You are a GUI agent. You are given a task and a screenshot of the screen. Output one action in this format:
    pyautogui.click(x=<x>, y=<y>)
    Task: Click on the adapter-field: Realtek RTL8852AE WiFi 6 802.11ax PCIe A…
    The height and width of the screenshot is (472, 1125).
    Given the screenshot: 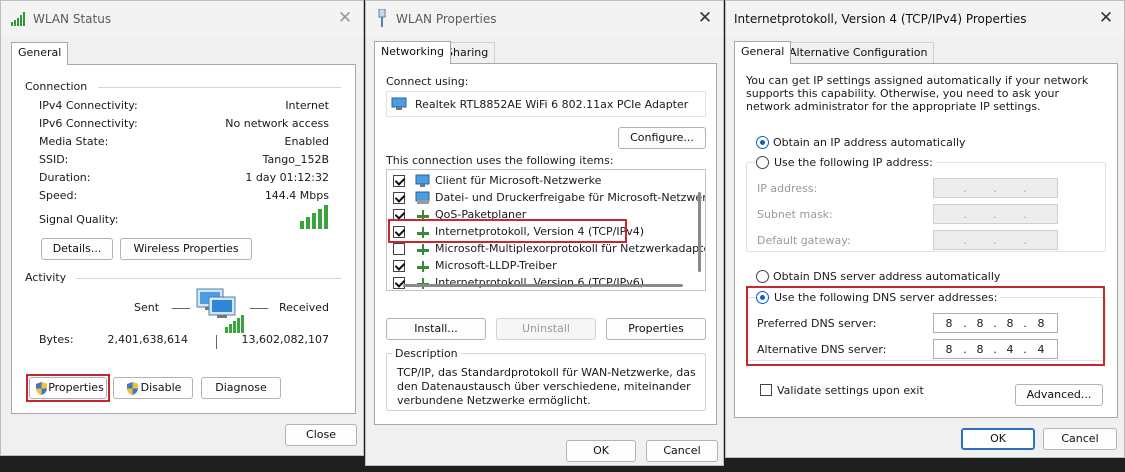 What is the action you would take?
    pyautogui.click(x=546, y=104)
    